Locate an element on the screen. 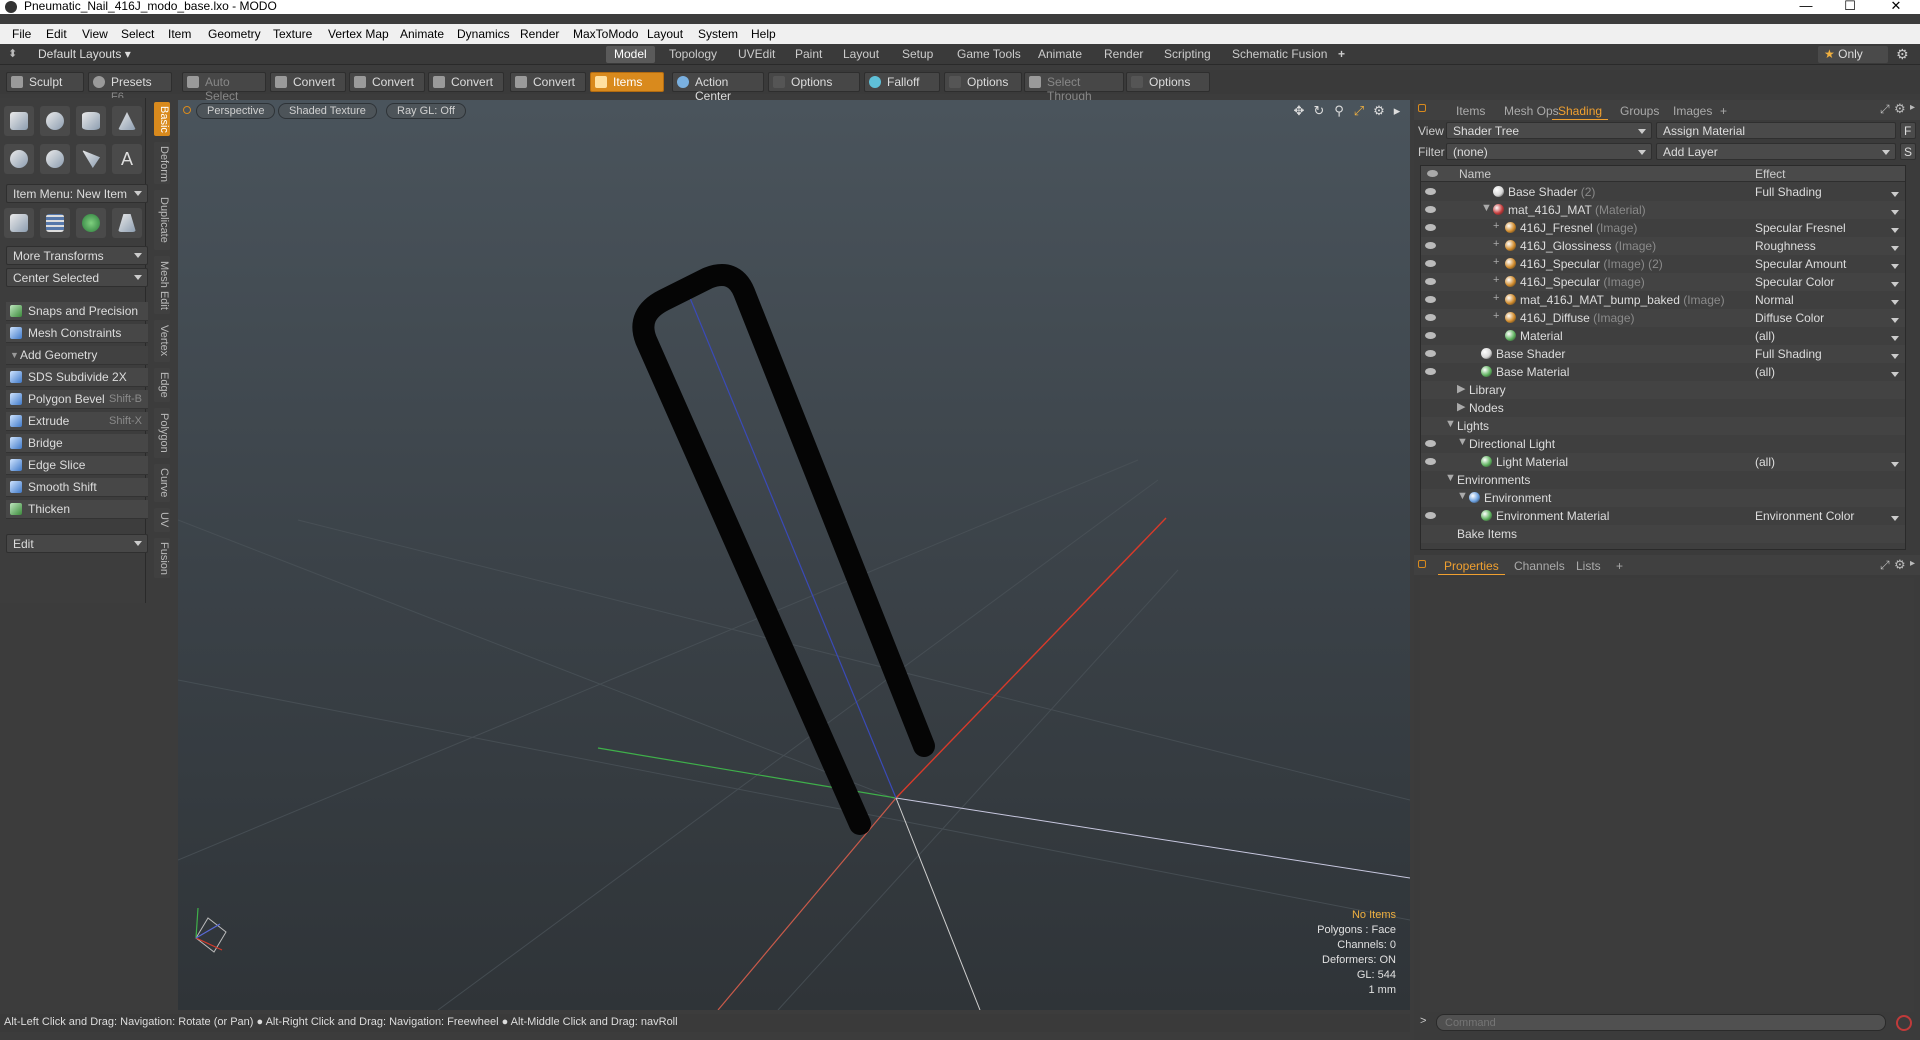  expand-arrow-icon: ▶ is located at coordinates (1461, 388).